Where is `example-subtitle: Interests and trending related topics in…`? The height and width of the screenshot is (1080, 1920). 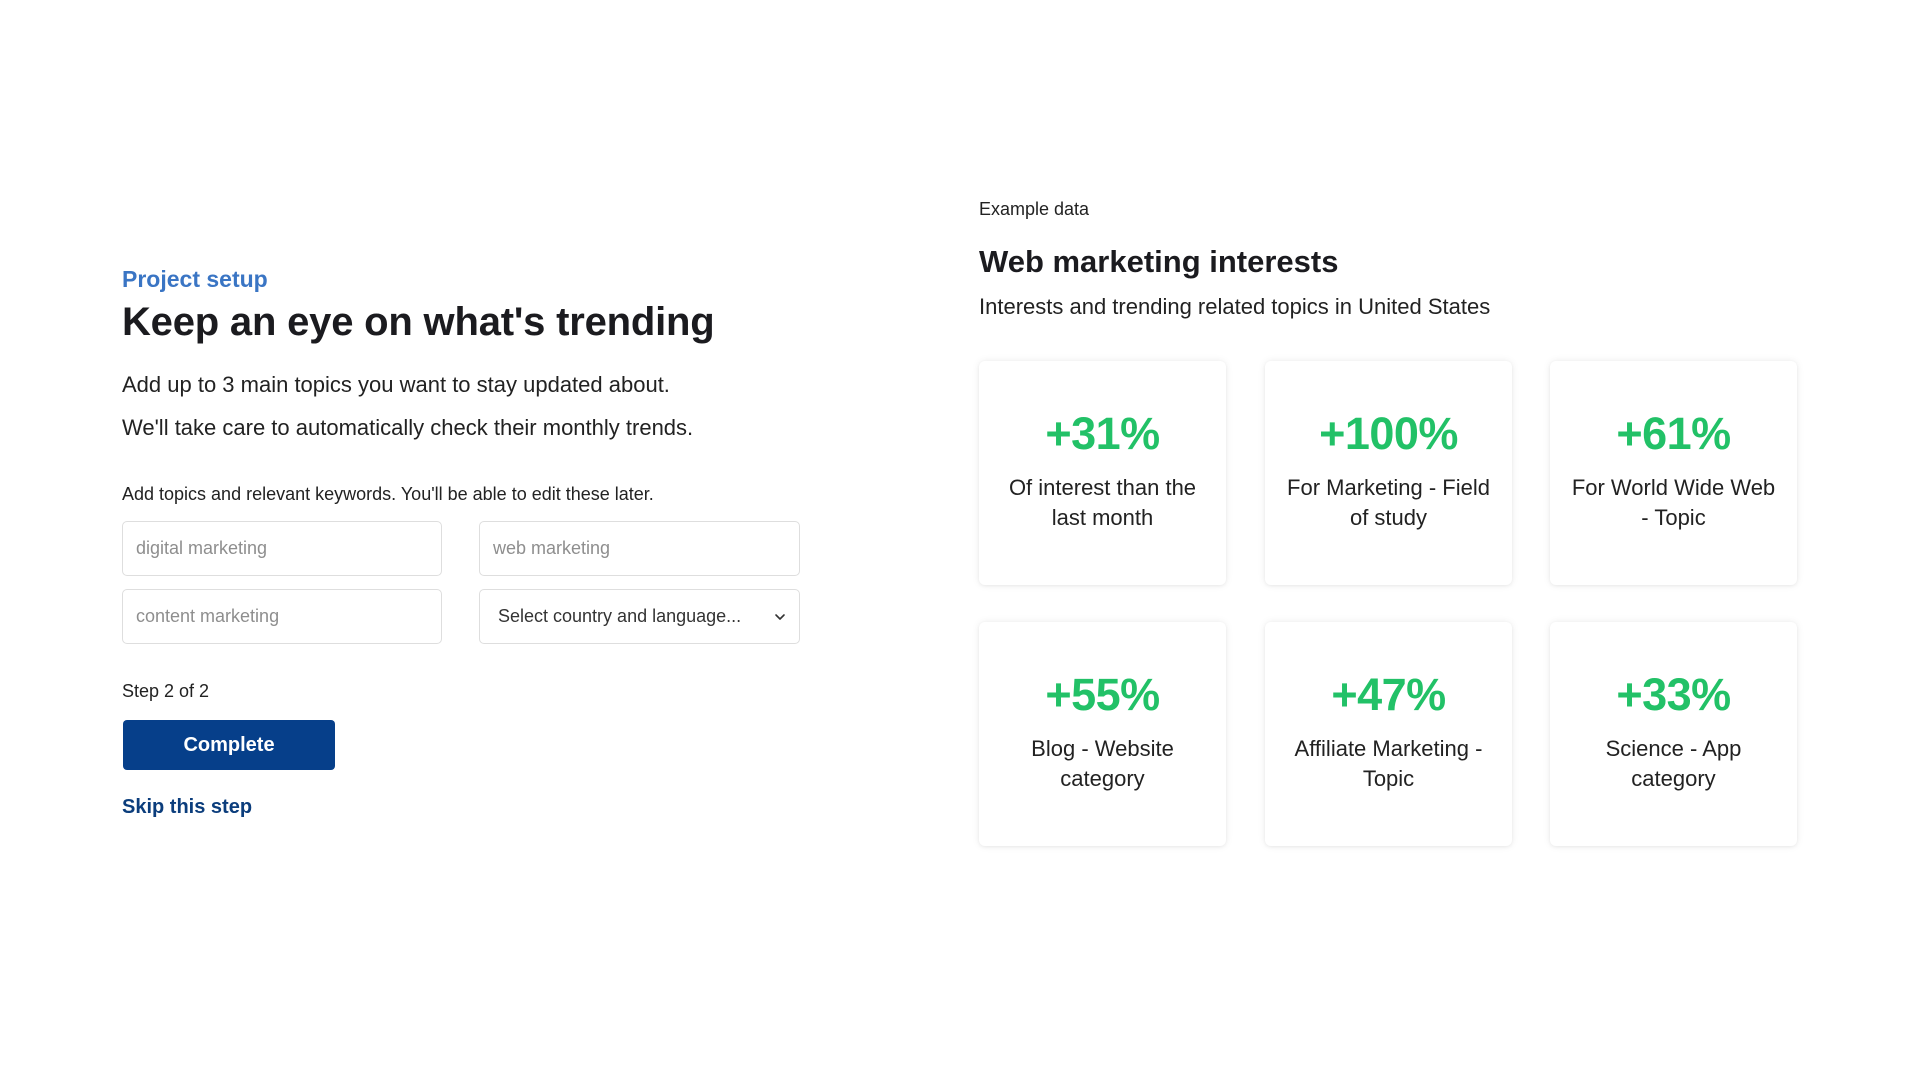 example-subtitle: Interests and trending related topics in… is located at coordinates (1235, 306).